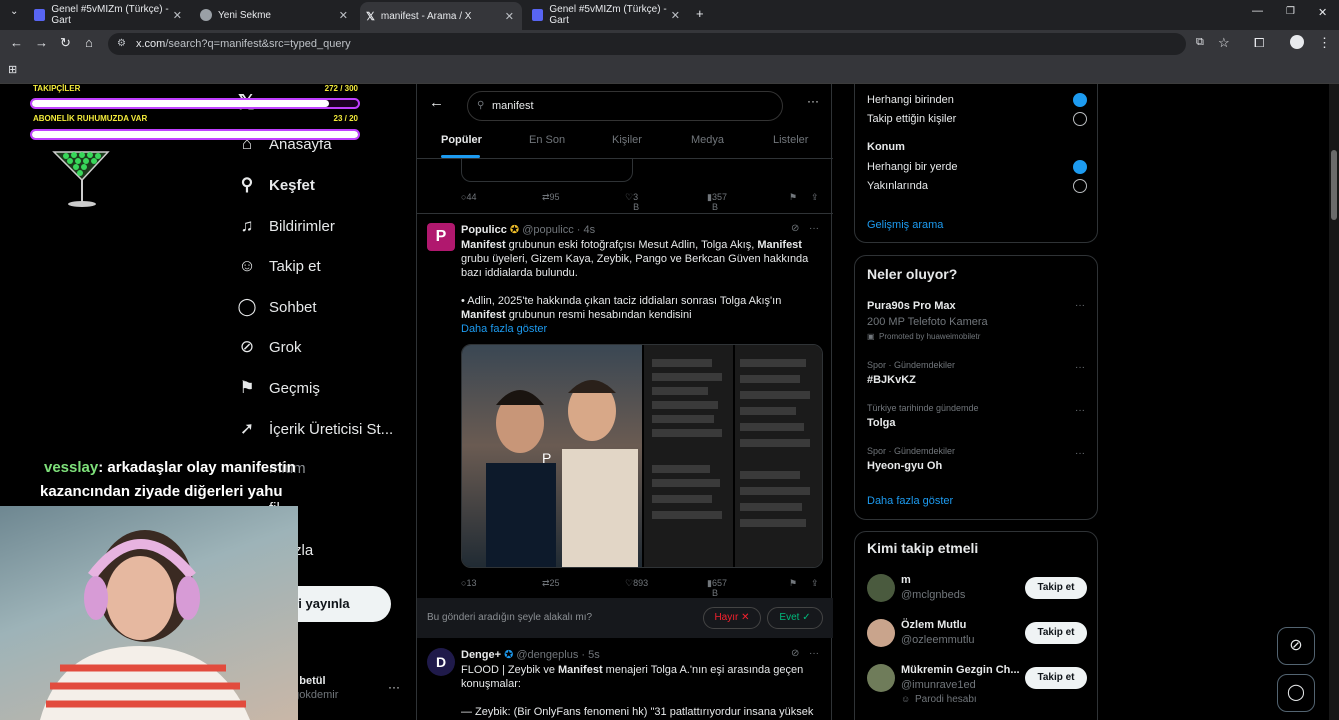 Image resolution: width=1339 pixels, height=720 pixels. Describe the element at coordinates (14, 11) in the screenshot. I see `tab-list-chevron-icon: ⌄` at that location.